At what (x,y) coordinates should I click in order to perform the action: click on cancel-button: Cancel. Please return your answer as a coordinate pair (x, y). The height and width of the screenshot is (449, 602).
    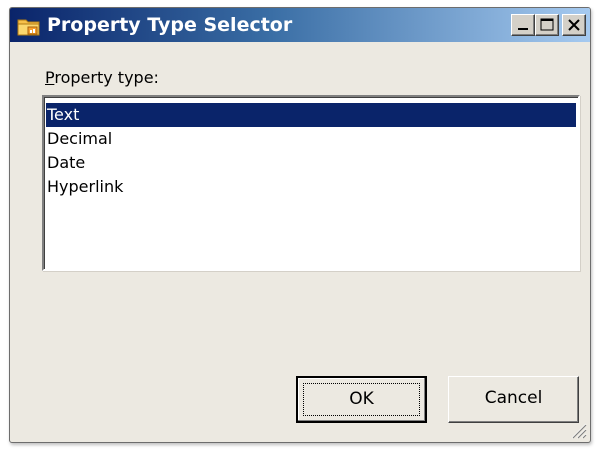
    Looking at the image, I should click on (513, 399).